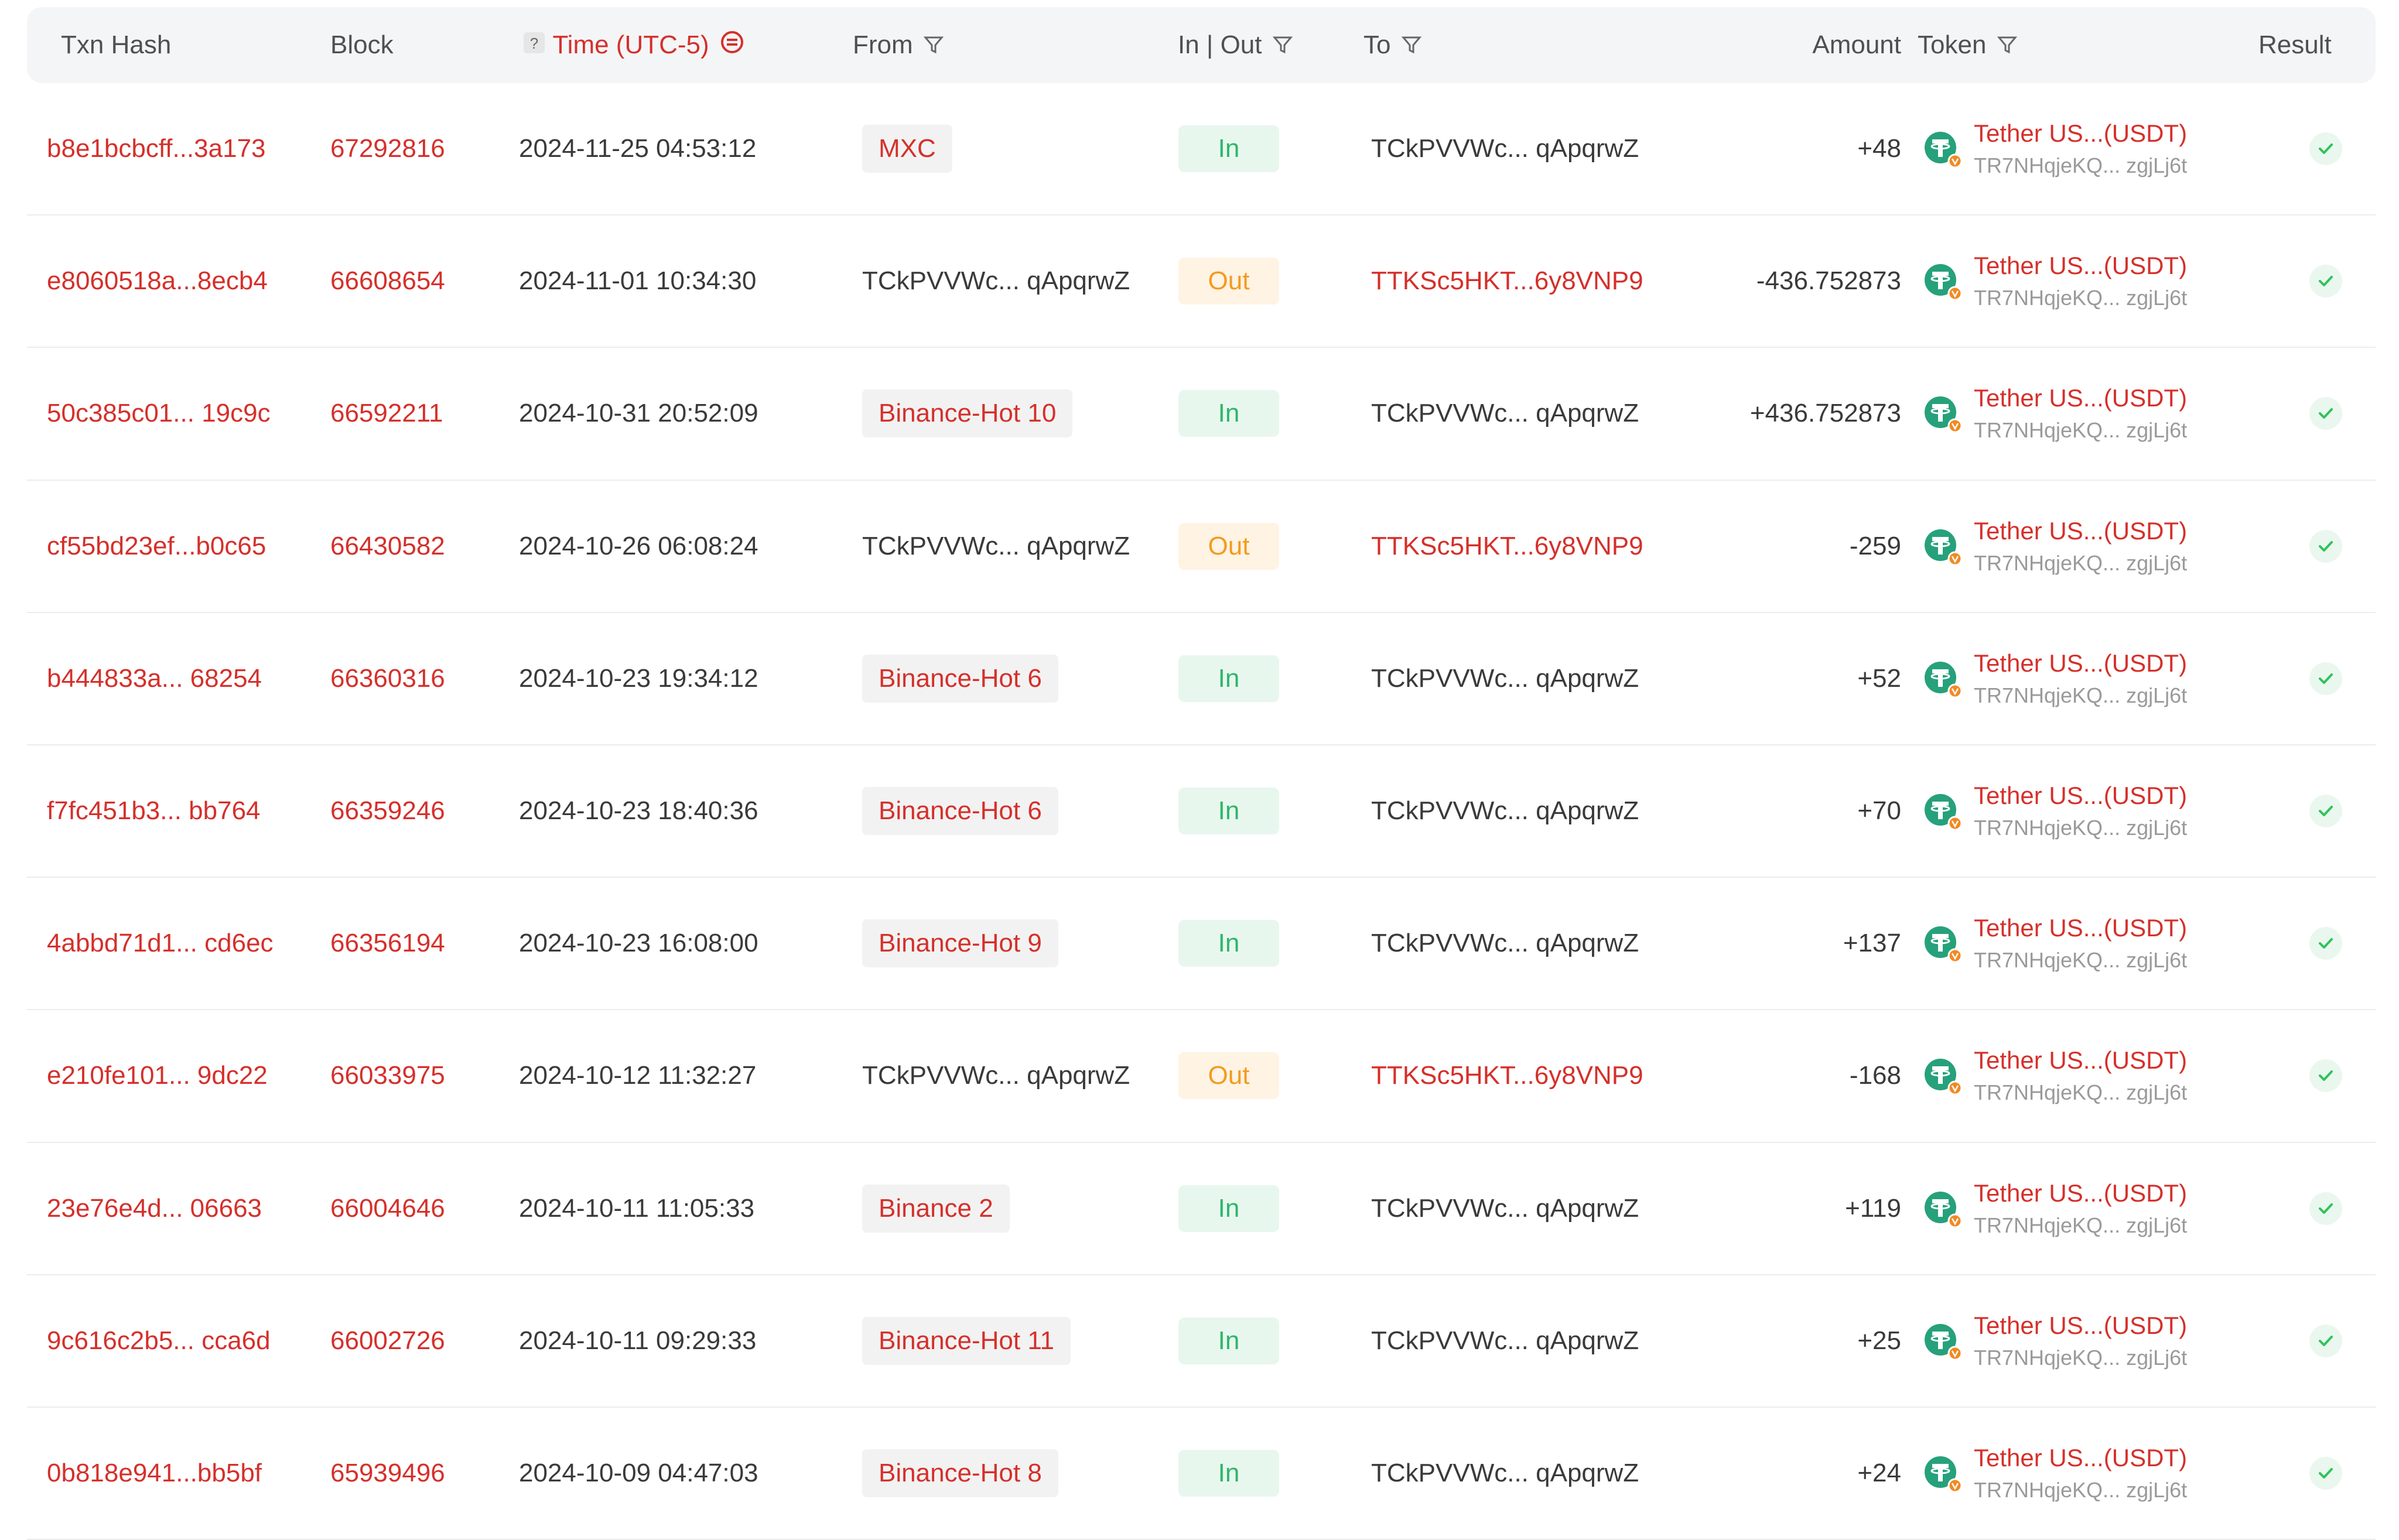  I want to click on from-tag: Binance-Hot 10, so click(967, 414).